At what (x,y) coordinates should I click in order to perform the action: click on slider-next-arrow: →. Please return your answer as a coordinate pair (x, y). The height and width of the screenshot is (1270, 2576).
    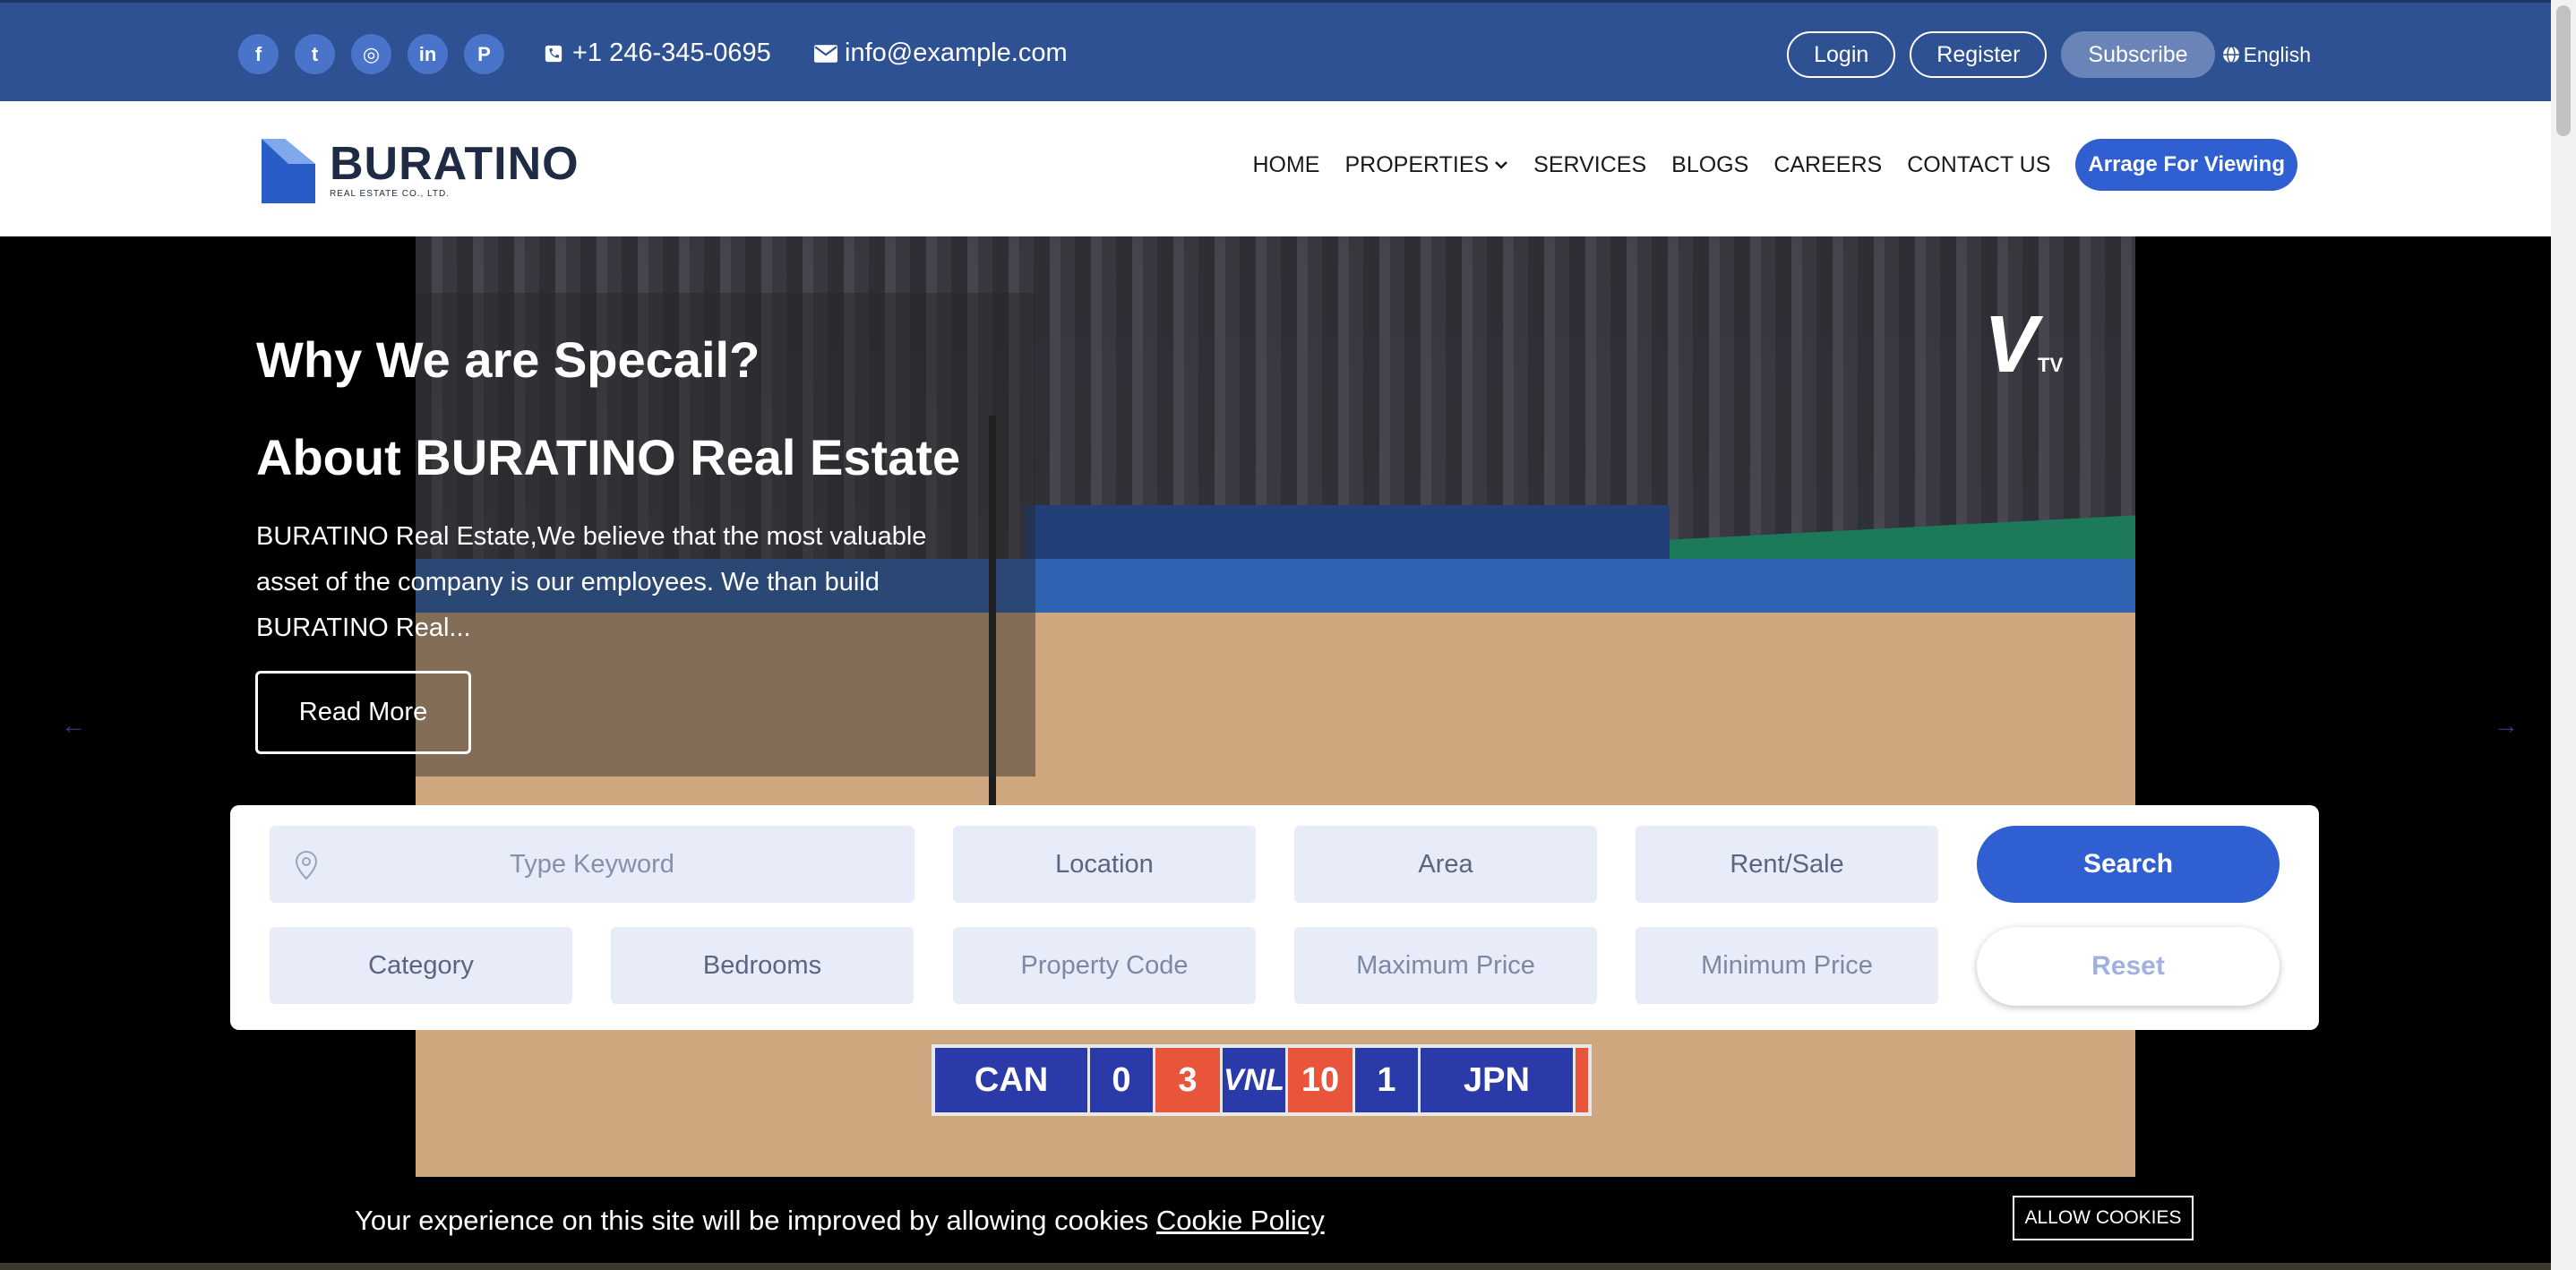
    Looking at the image, I should click on (2506, 725).